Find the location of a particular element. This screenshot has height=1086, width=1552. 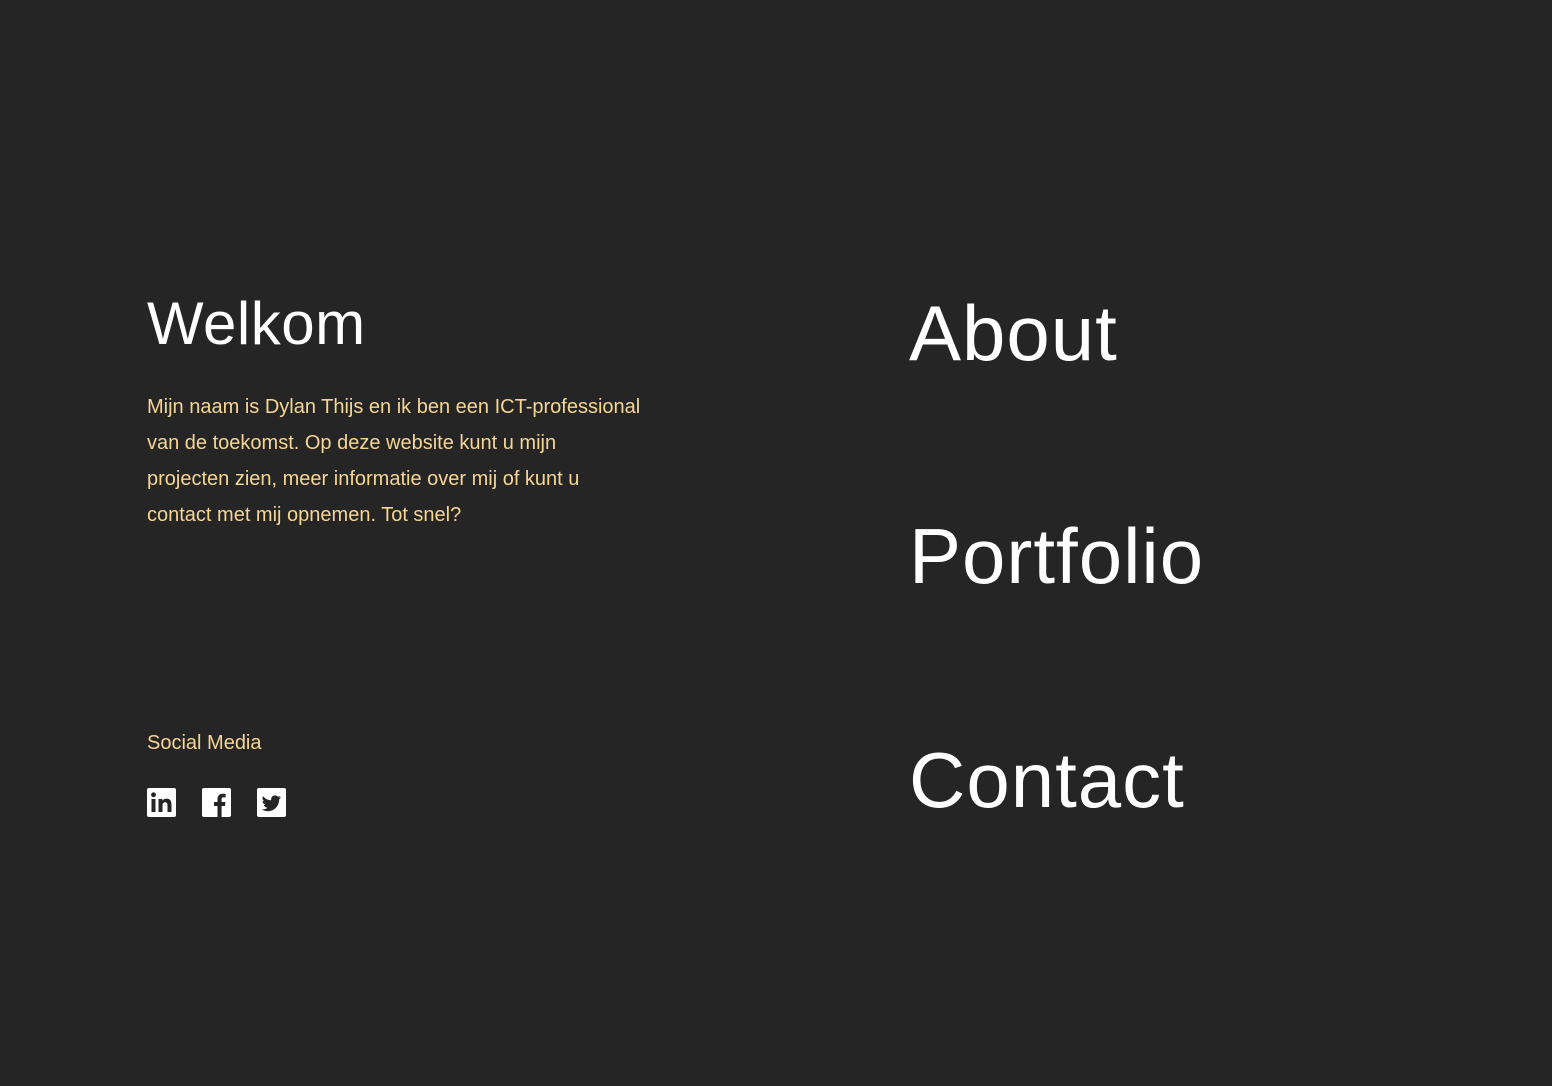

nav-link-portfolio: Portfolio is located at coordinates (1056, 556).